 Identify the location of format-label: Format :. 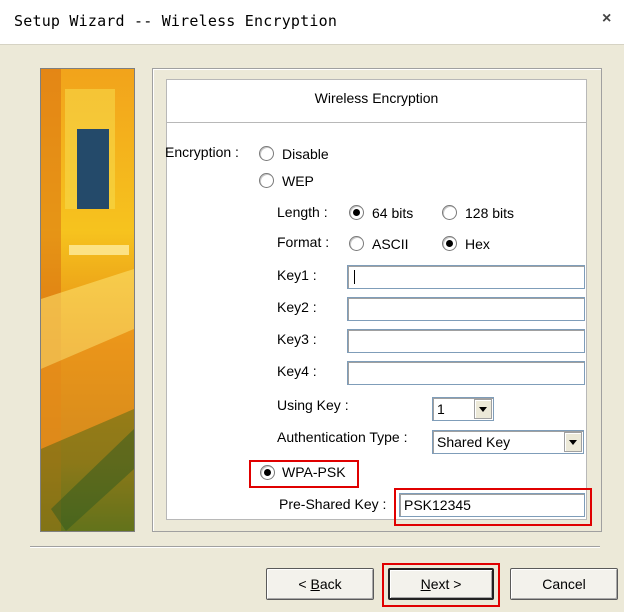
(303, 242).